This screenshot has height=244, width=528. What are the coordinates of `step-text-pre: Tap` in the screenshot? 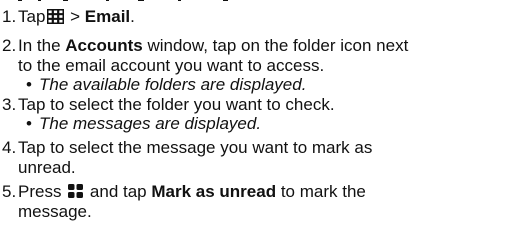 It's located at (32, 16).